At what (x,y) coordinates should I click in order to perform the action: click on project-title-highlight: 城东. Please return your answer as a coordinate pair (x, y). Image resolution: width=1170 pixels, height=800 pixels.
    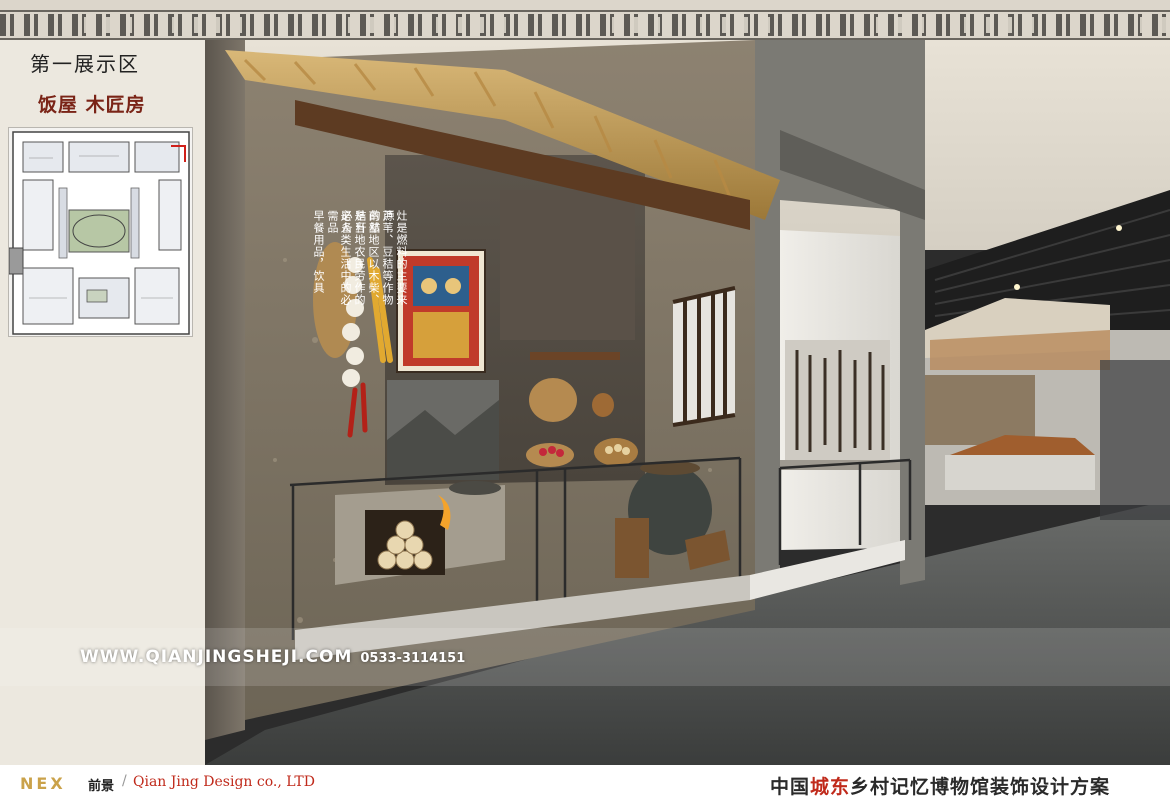
    Looking at the image, I should click on (830, 787).